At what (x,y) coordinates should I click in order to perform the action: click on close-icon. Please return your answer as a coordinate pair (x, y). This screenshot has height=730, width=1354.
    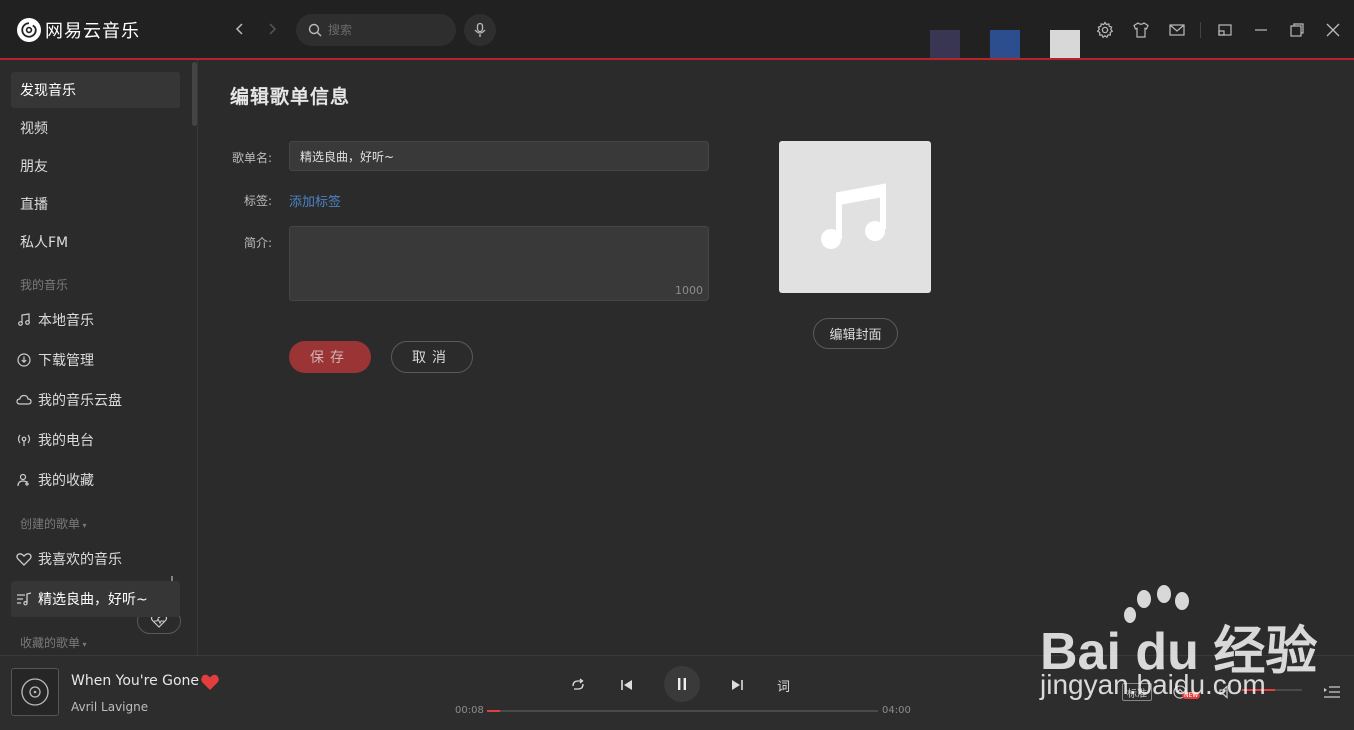
    Looking at the image, I should click on (1333, 30).